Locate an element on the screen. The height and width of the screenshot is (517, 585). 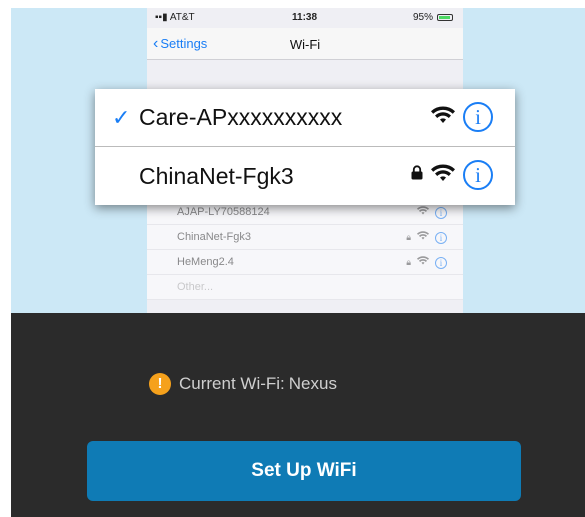
current-wifi-status: ! Current Wi-Fi: Nexus is located at coordinates (243, 384).